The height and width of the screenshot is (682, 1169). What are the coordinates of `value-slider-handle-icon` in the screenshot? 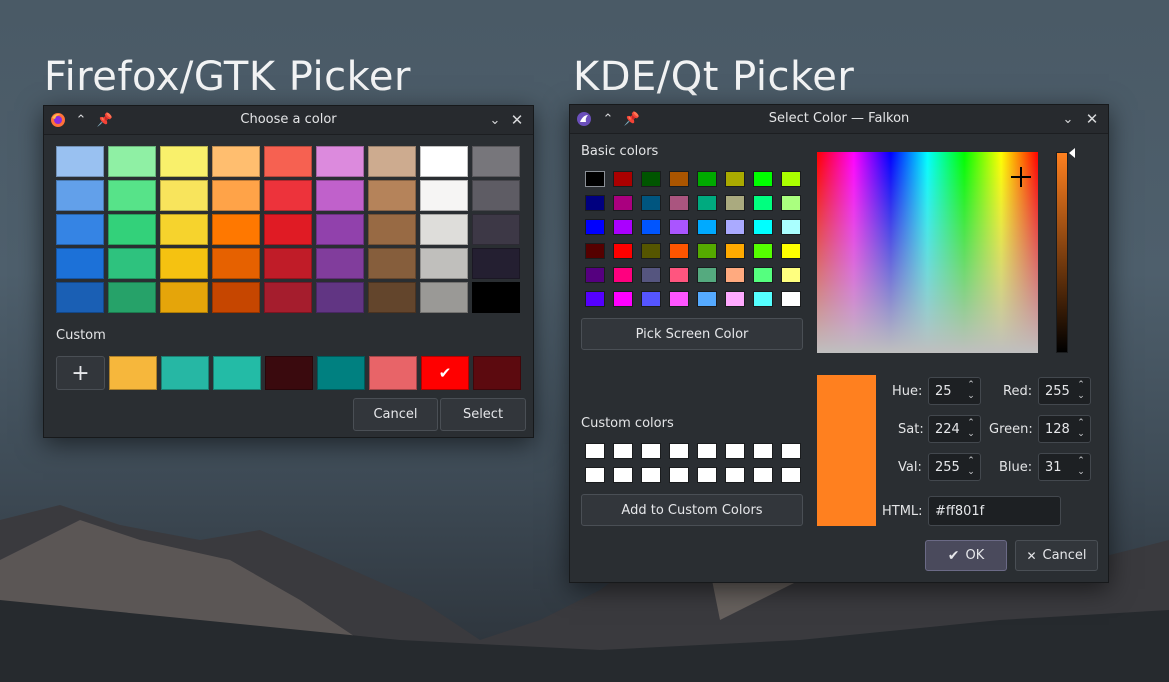 It's located at (1072, 153).